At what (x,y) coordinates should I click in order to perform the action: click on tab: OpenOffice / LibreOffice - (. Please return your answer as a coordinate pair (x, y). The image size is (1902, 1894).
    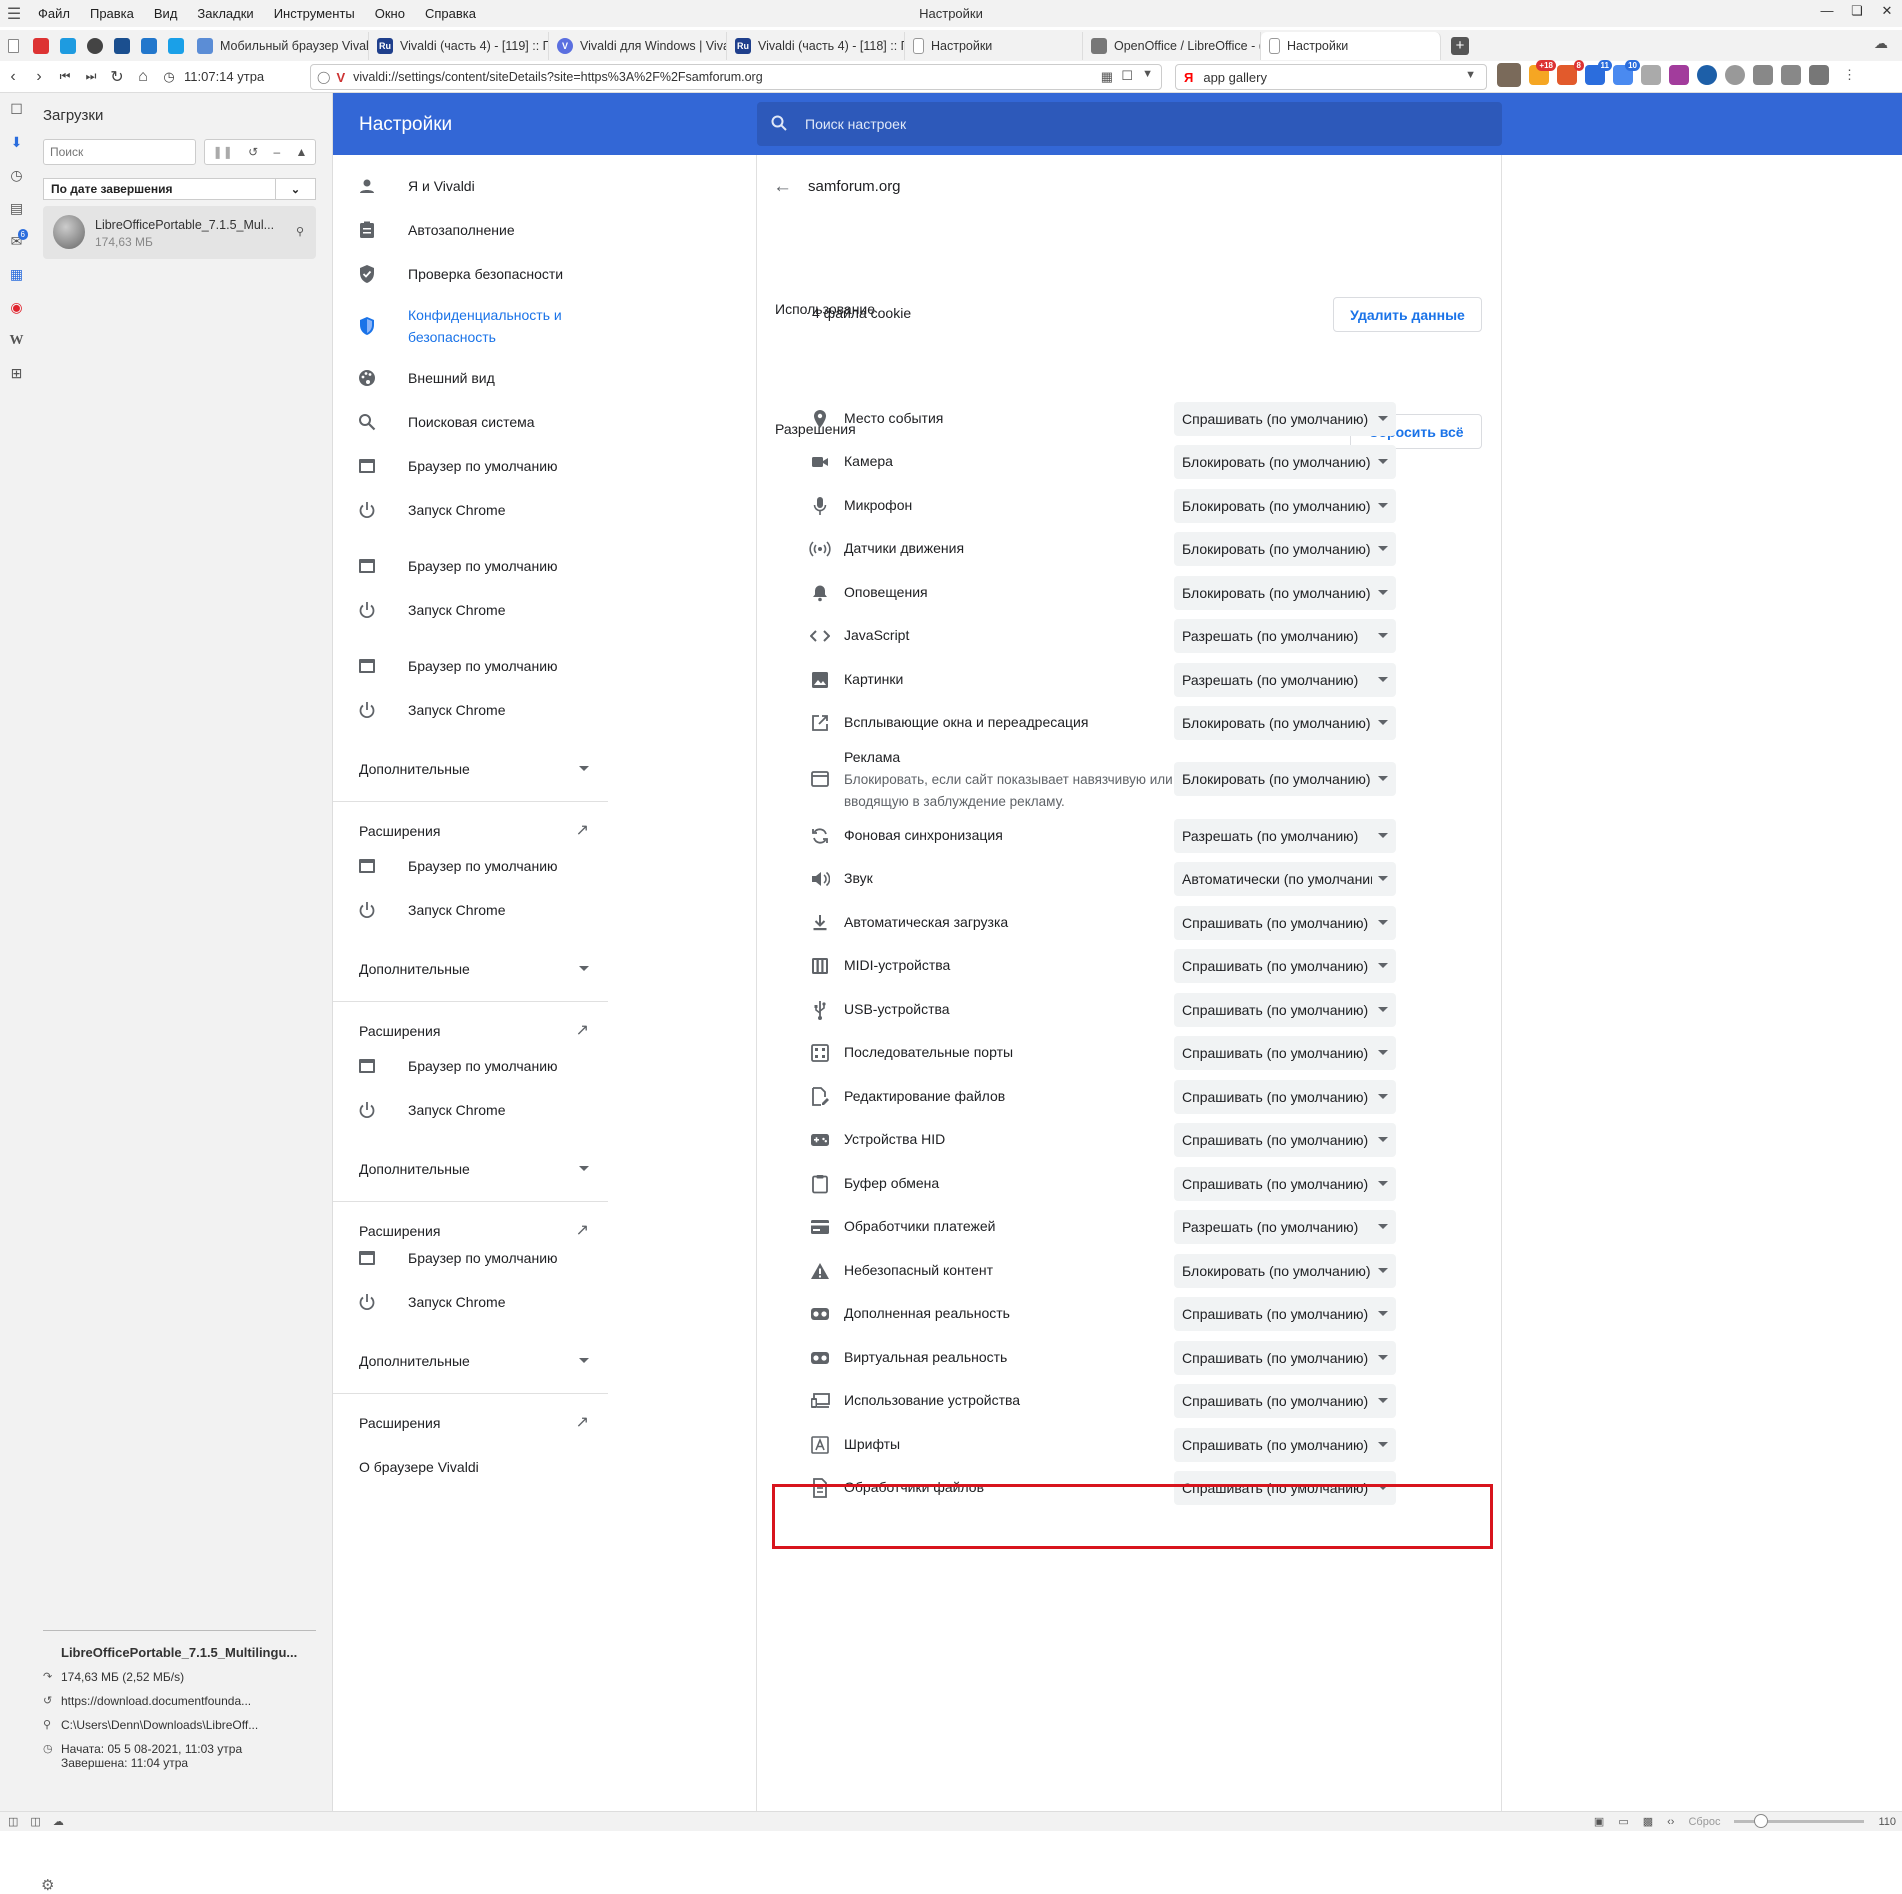
    Looking at the image, I should click on (1172, 45).